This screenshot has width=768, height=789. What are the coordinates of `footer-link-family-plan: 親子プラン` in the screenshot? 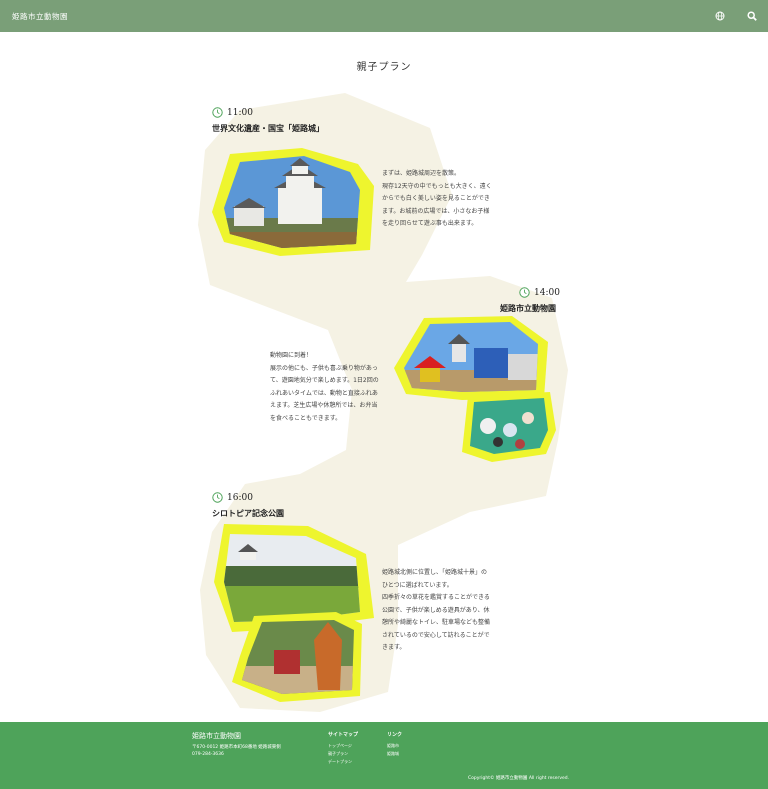 It's located at (338, 754).